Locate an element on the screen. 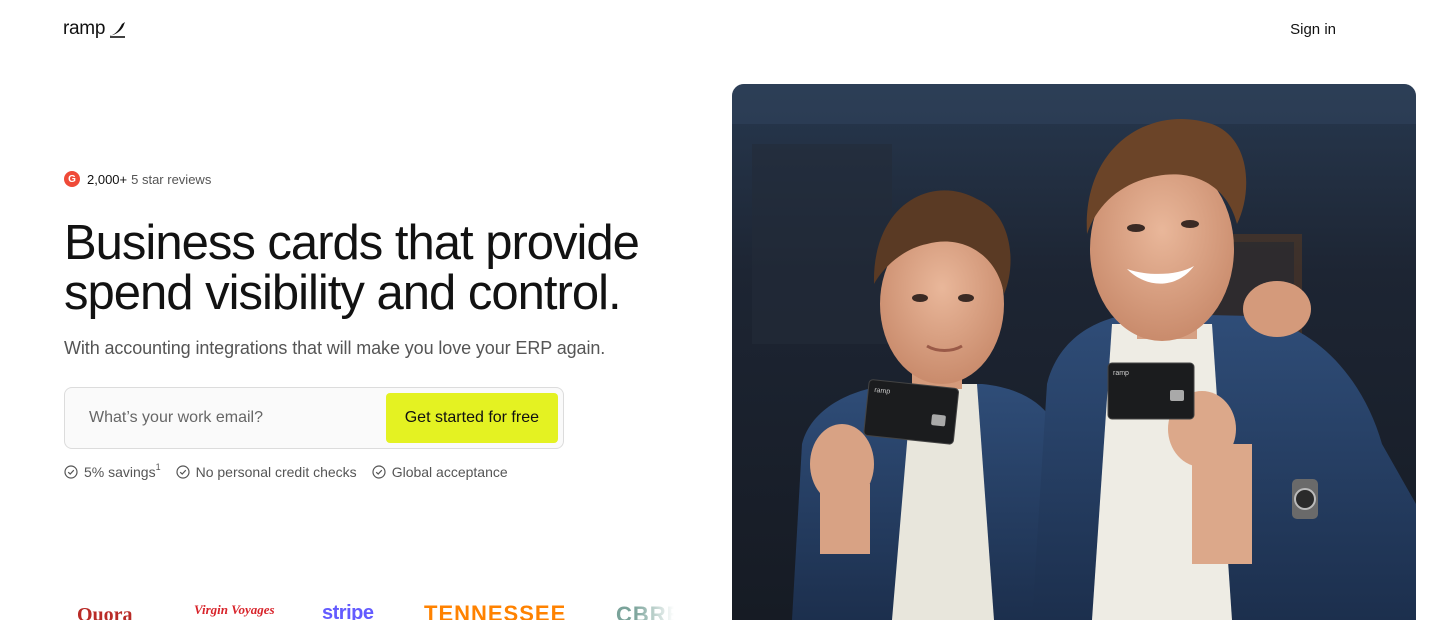 The image size is (1440, 620). quora-logo: Quora is located at coordinates (105, 612).